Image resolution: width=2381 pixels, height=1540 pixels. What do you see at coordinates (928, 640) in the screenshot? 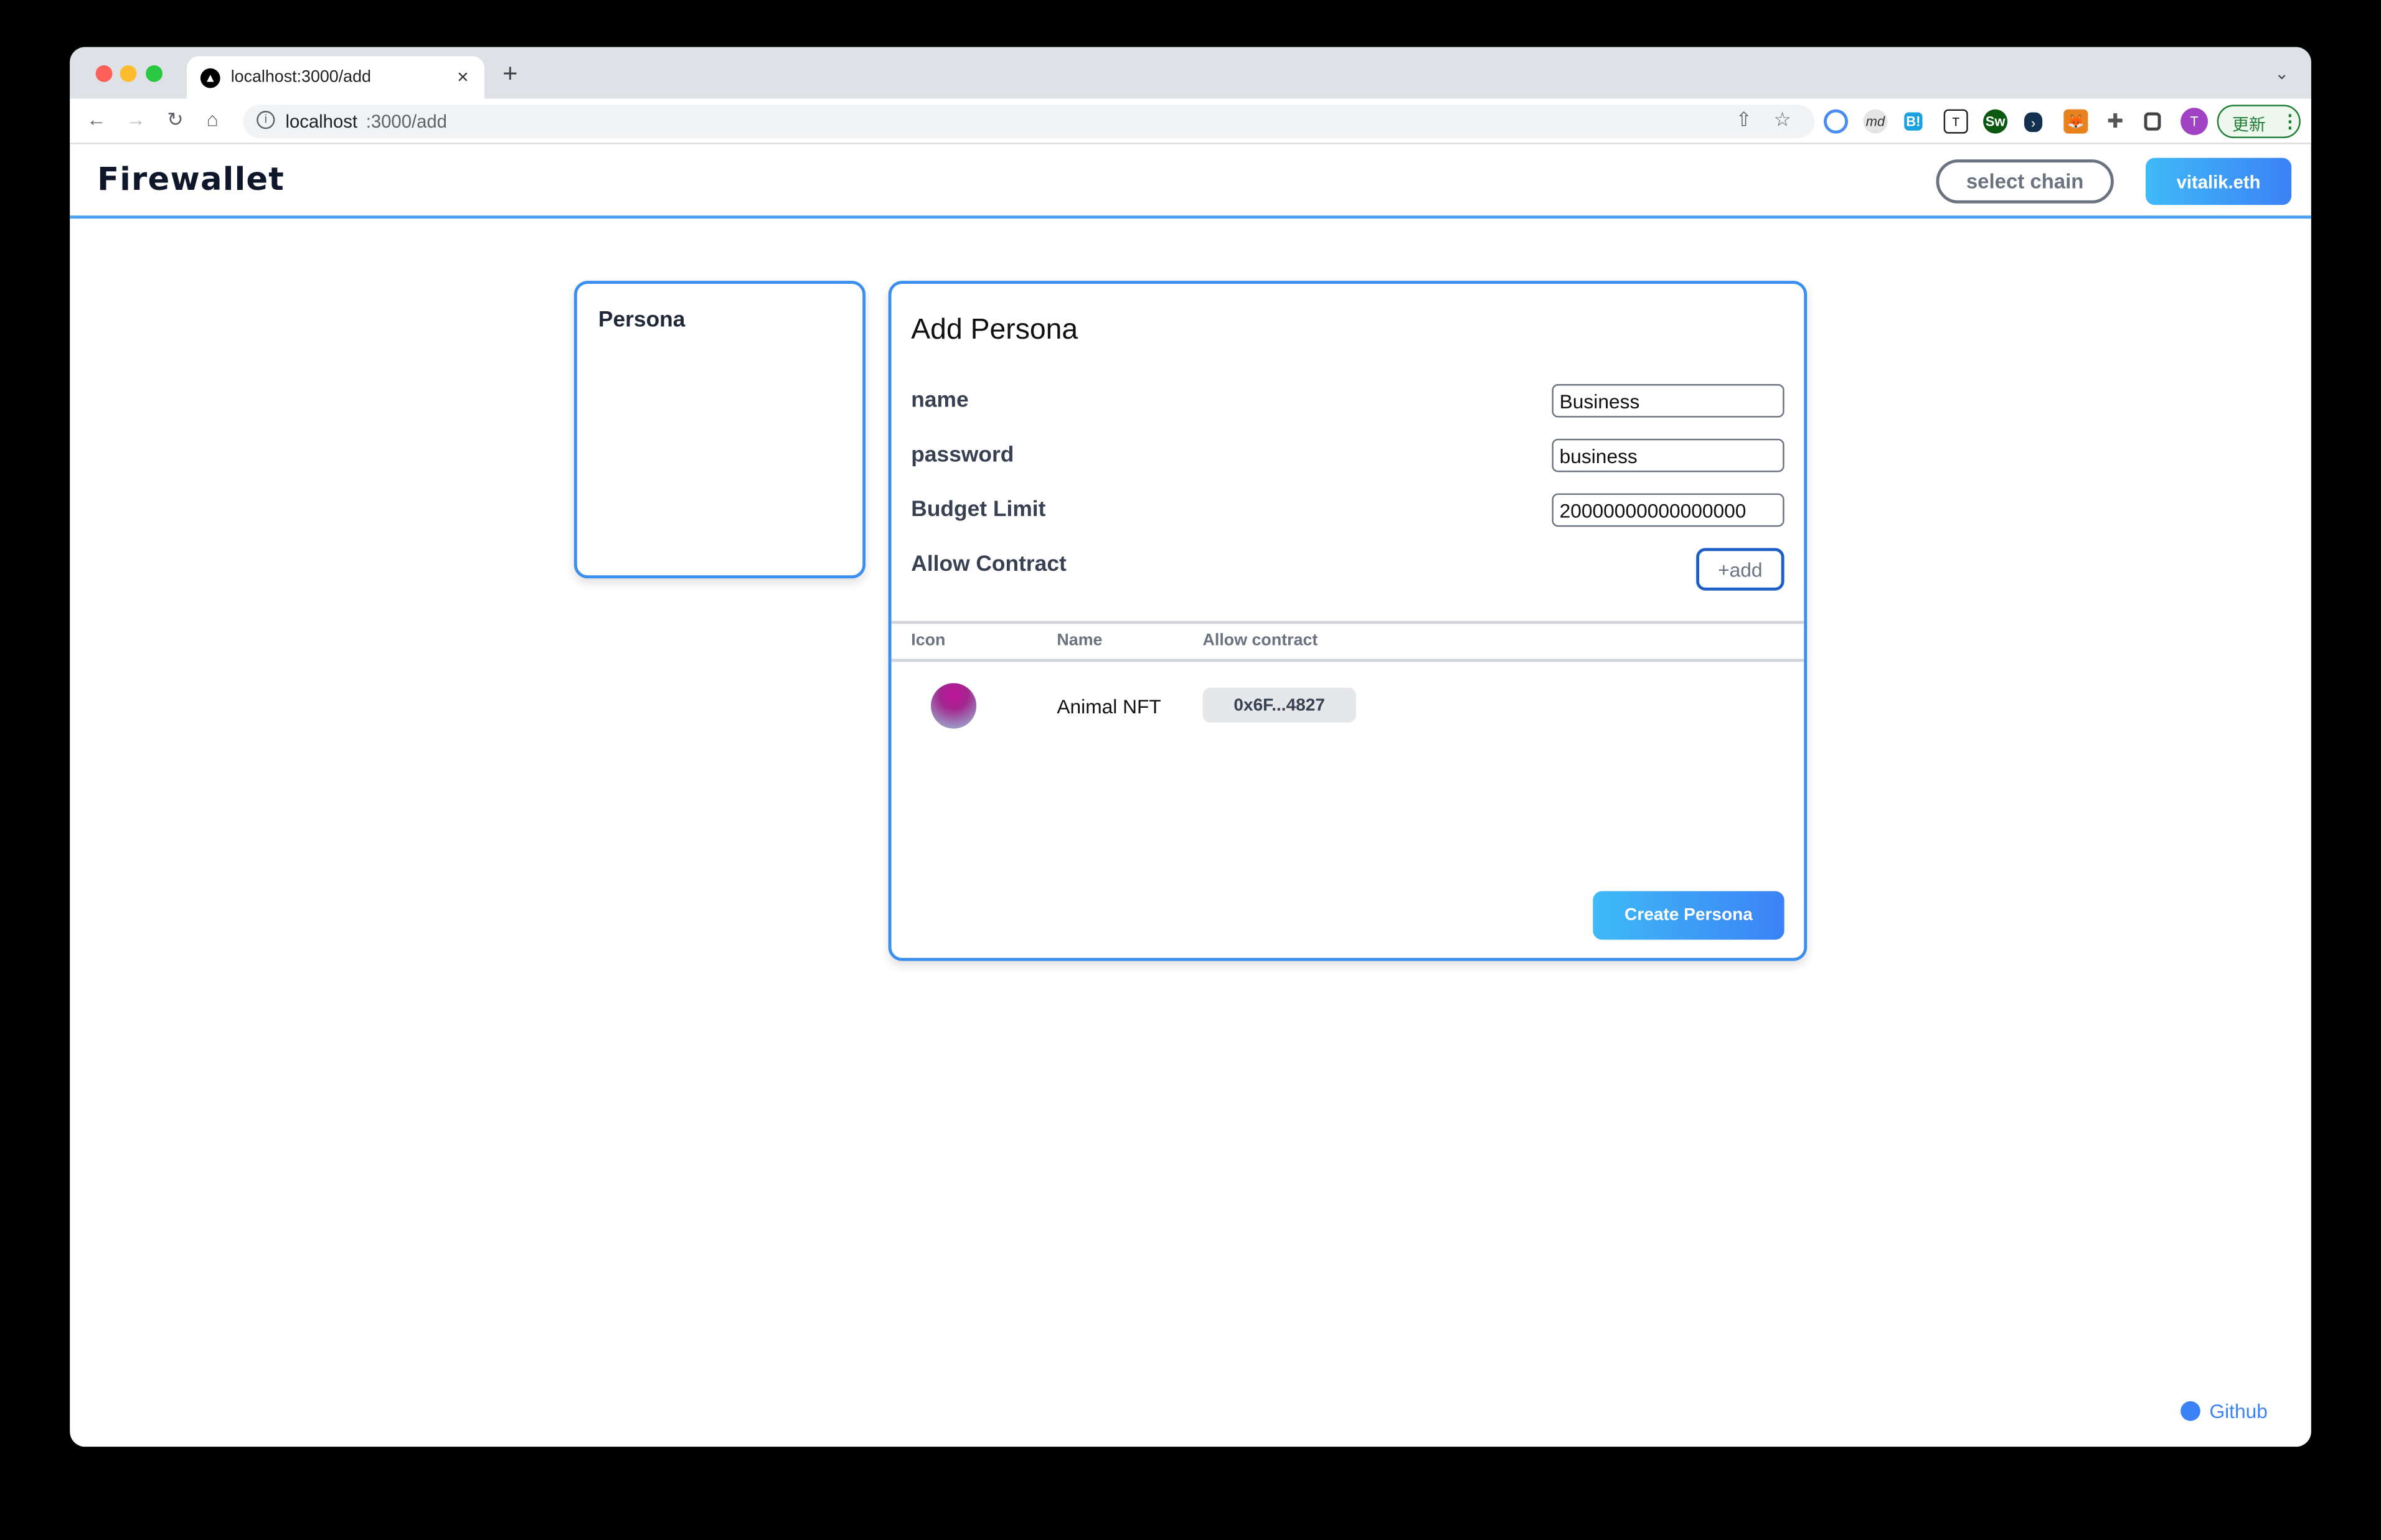
I see `col-header-icon: Icon` at bounding box center [928, 640].